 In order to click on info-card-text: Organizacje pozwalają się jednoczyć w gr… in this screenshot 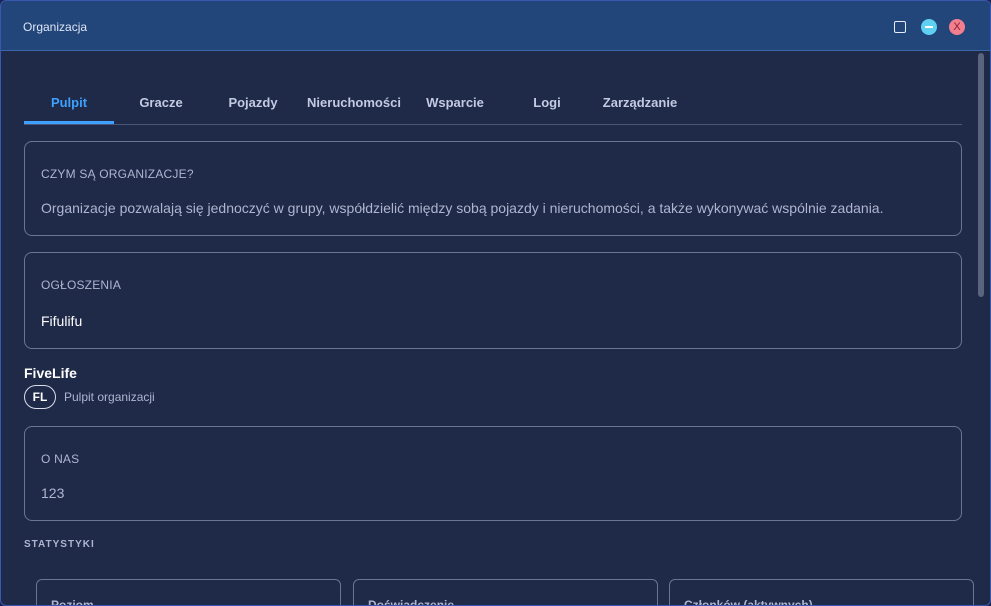, I will do `click(462, 208)`.